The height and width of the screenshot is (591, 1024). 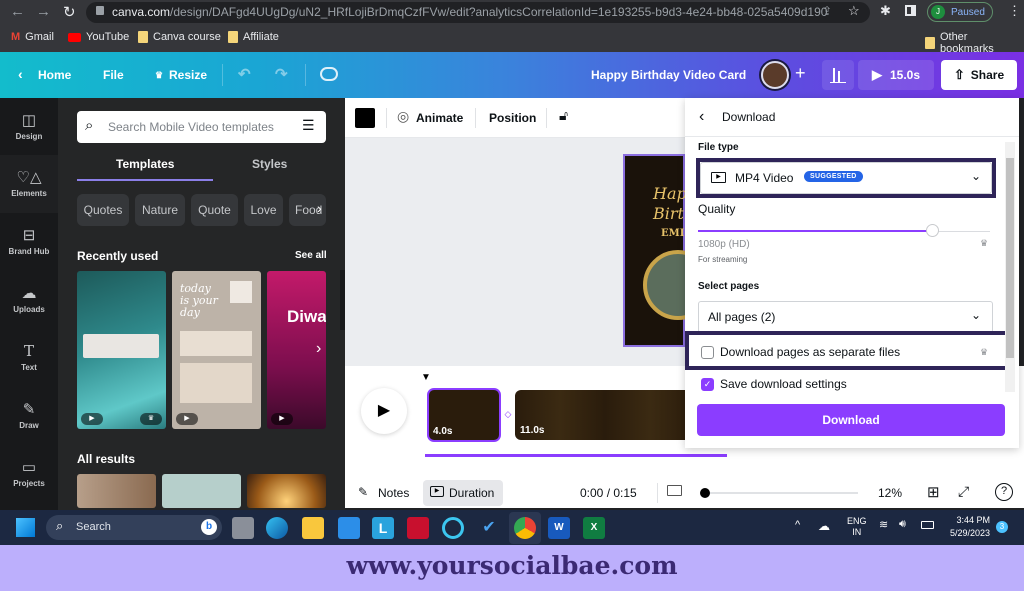 I want to click on back-chevron-icon: ‹, so click(x=701, y=117).